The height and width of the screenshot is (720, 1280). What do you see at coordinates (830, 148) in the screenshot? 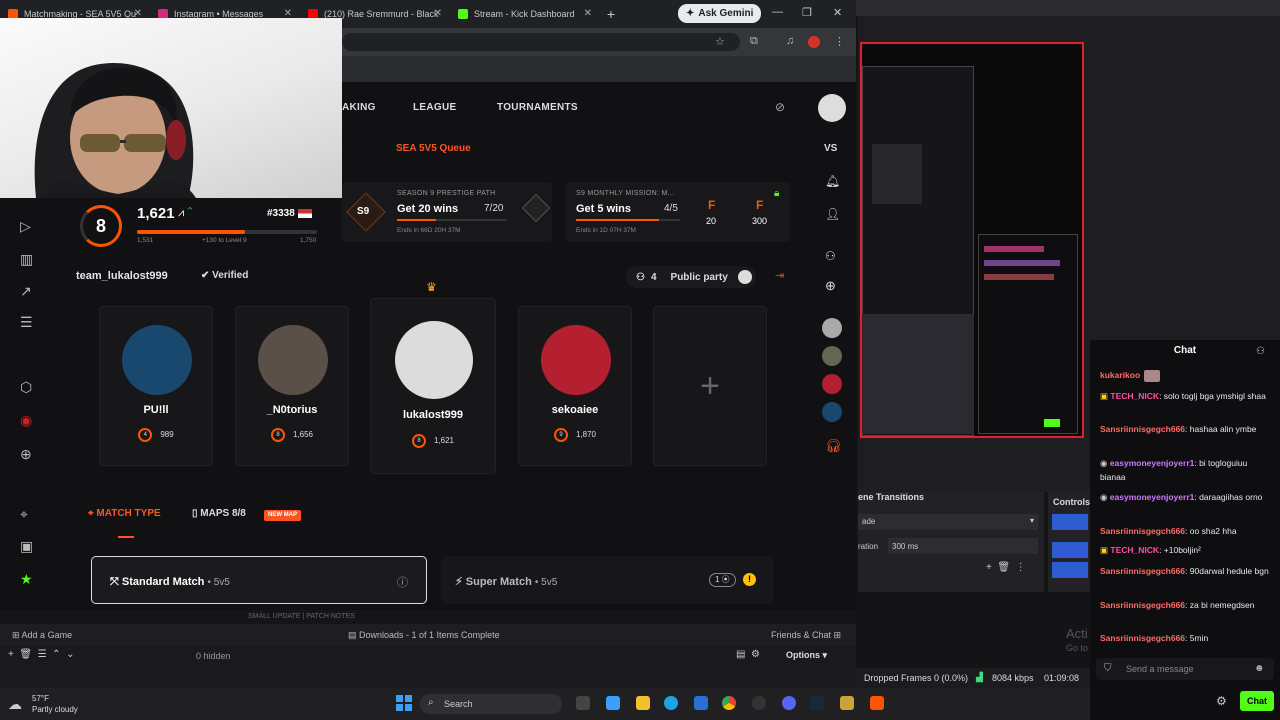
I see `vs-button: VS` at bounding box center [830, 148].